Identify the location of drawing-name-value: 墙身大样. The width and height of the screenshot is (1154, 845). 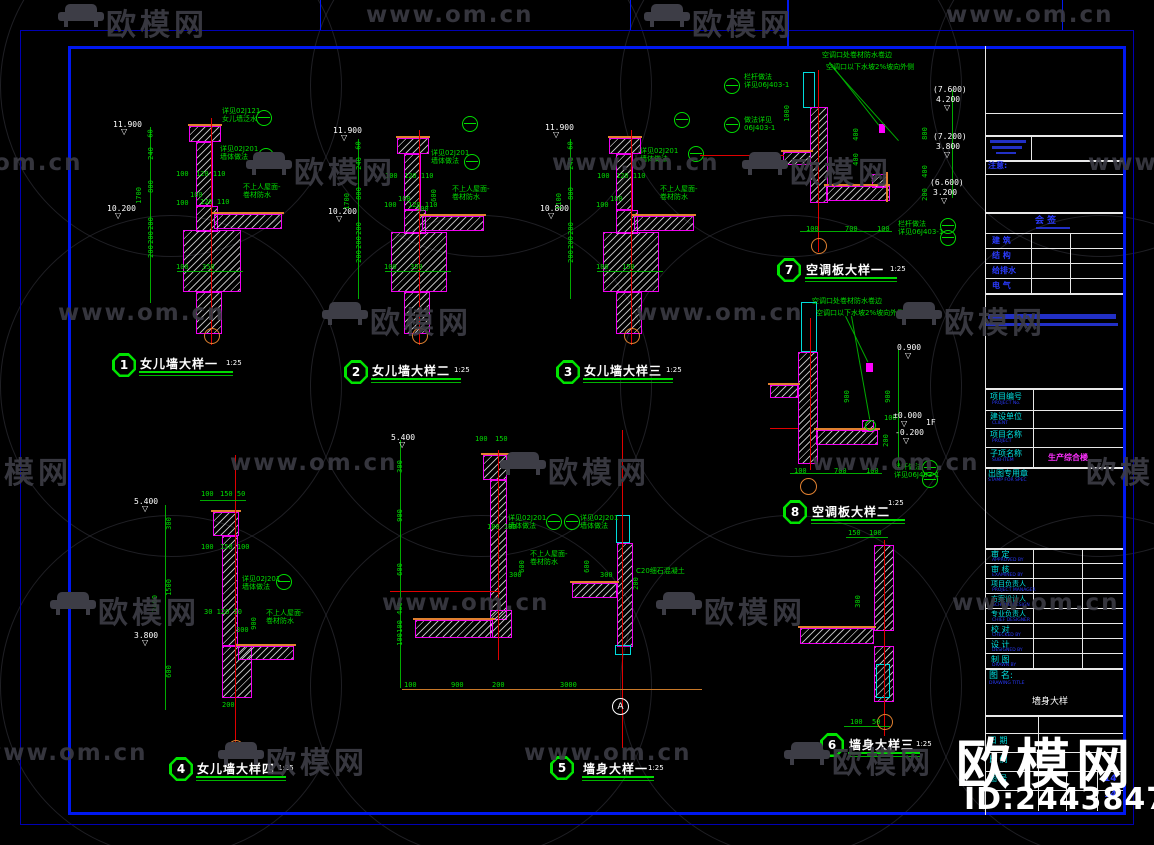
(1050, 702).